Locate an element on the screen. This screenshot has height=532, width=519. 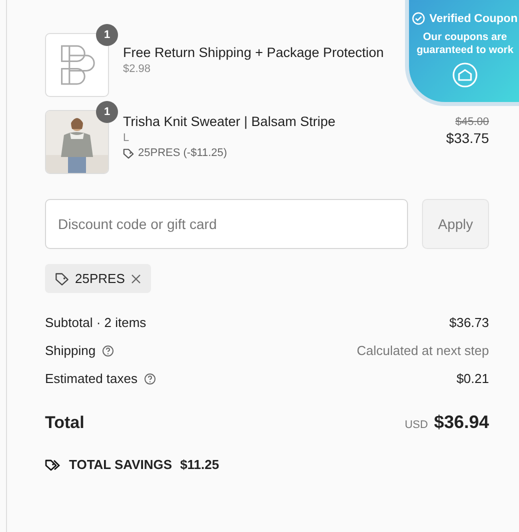
original-price: $45.00 is located at coordinates (472, 122).